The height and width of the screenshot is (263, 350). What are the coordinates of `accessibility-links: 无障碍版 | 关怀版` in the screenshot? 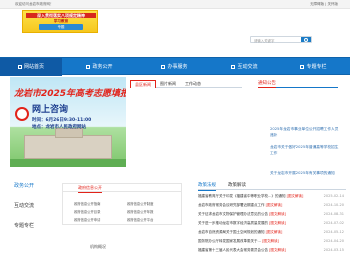 It's located at (324, 4).